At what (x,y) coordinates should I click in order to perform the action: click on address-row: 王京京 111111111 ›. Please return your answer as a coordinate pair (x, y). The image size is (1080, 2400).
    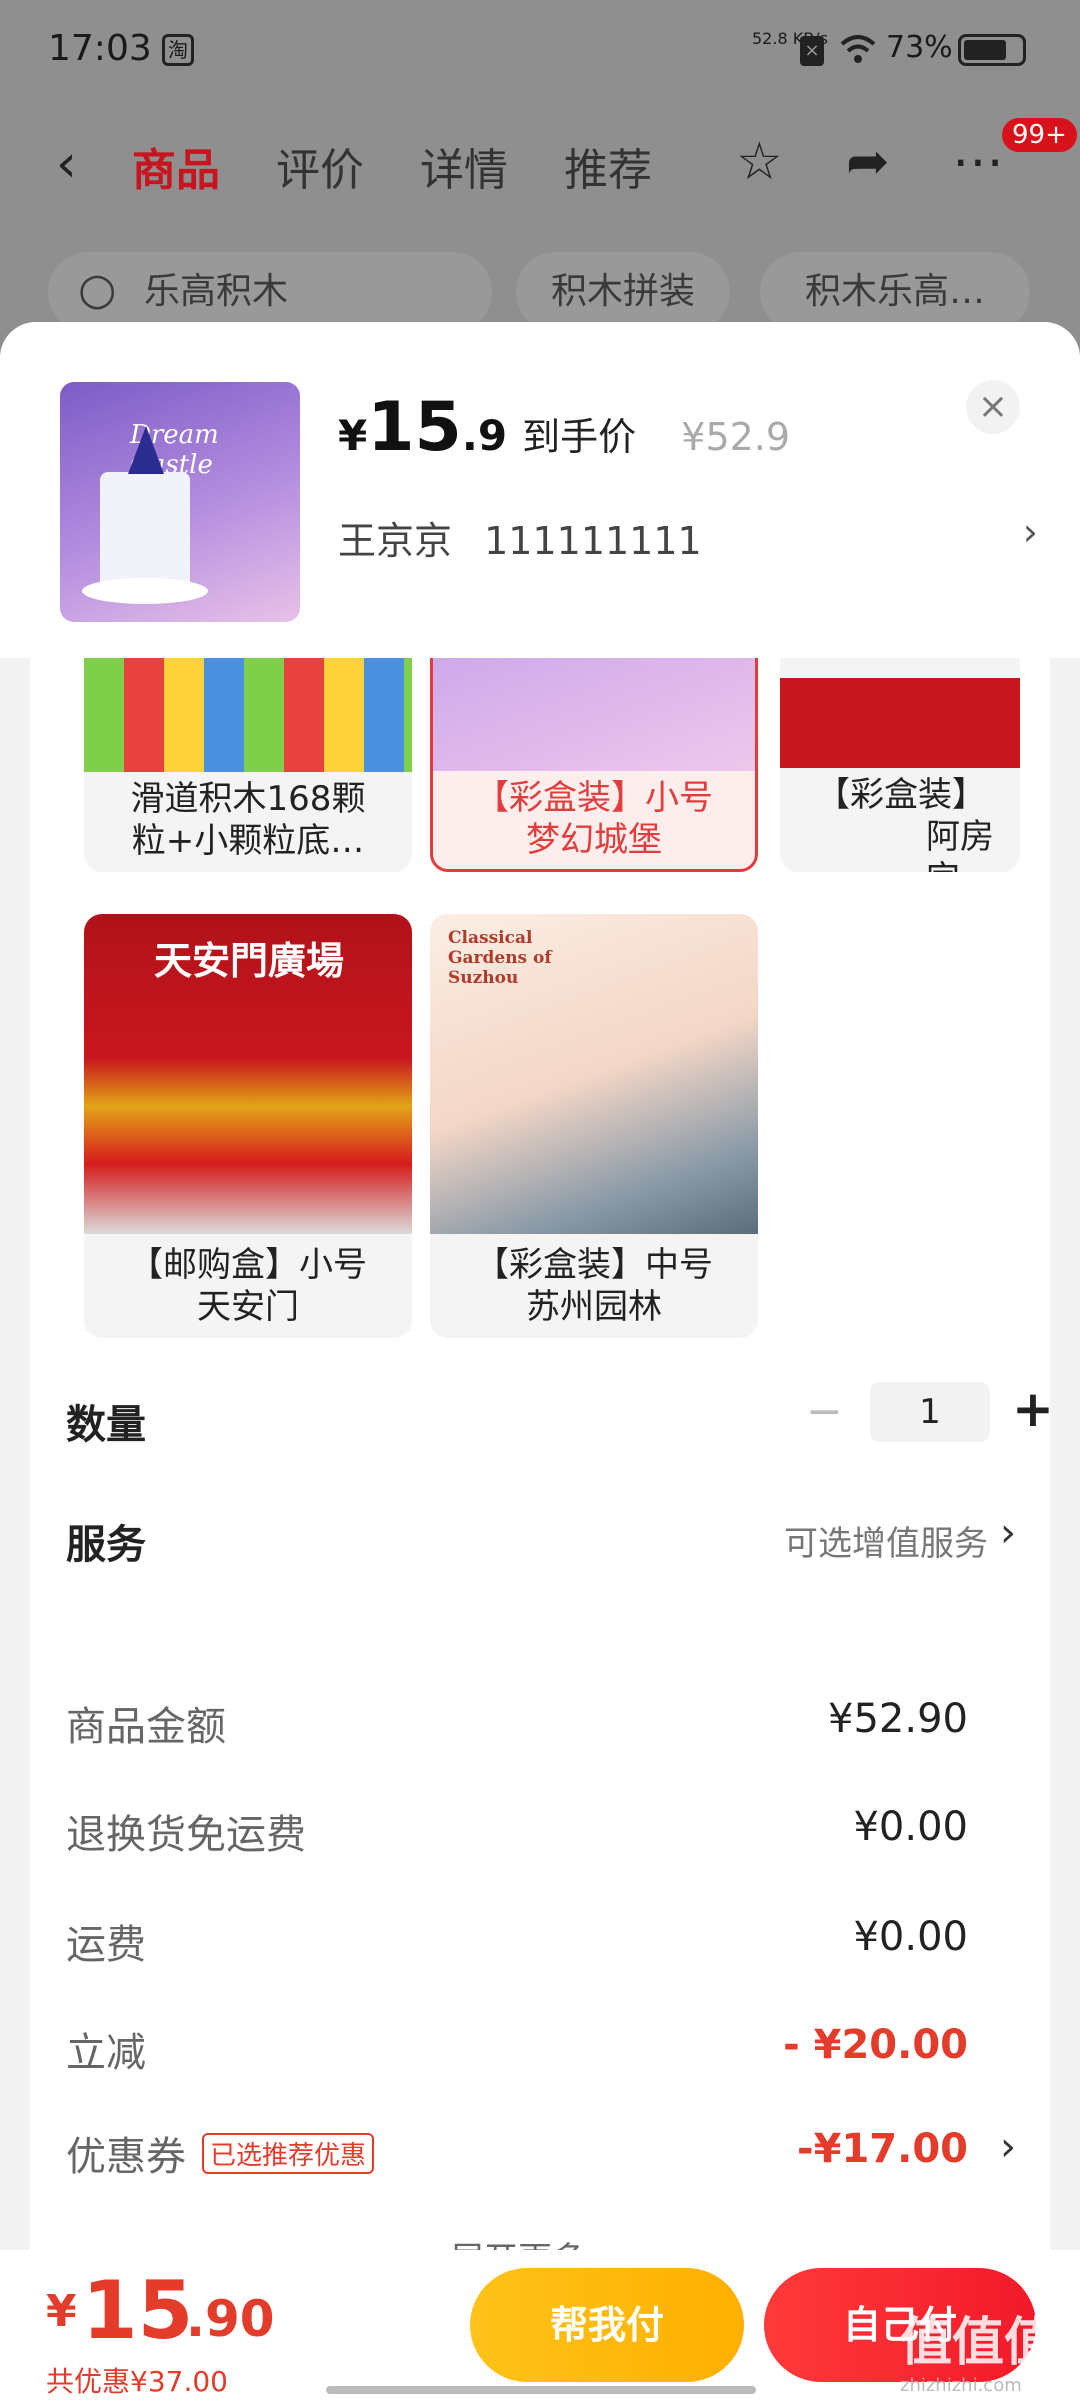
    Looking at the image, I should click on (688, 537).